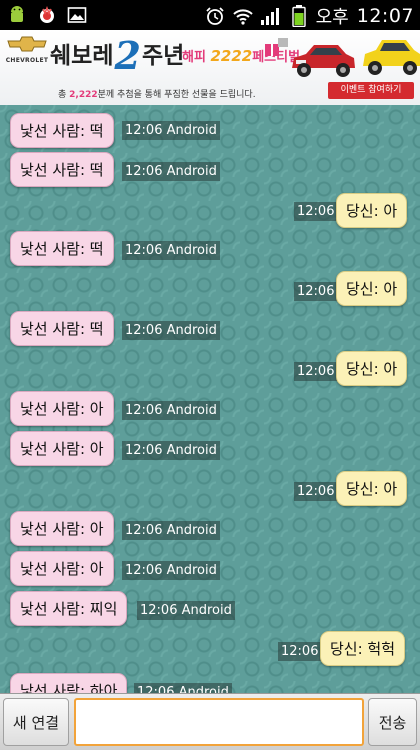 The height and width of the screenshot is (750, 420). I want to click on app-notification-icon, so click(47, 15).